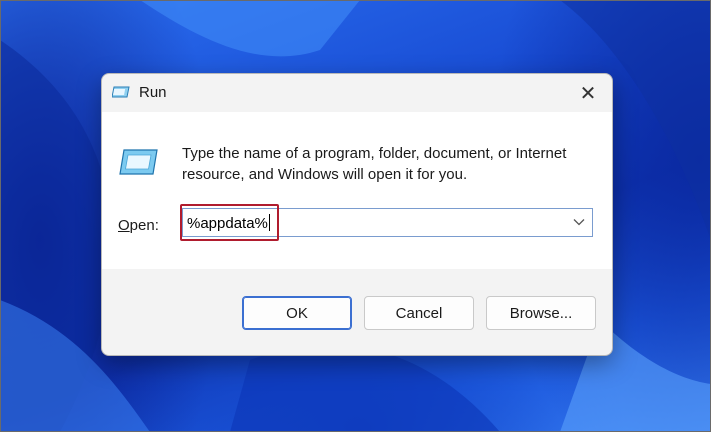  Describe the element at coordinates (419, 313) in the screenshot. I see `cancel-button: Cancel` at that location.